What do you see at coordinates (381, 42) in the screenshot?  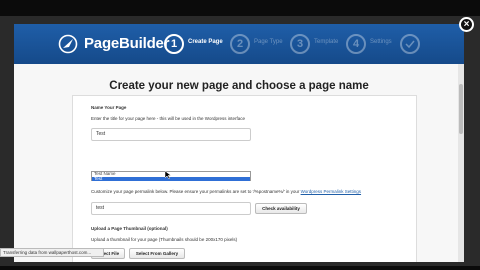 I see `step-label: Settings` at bounding box center [381, 42].